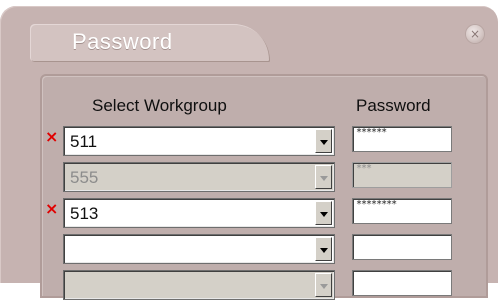 The height and width of the screenshot is (300, 502). Describe the element at coordinates (199, 141) in the screenshot. I see `workgroup-select: 511` at that location.